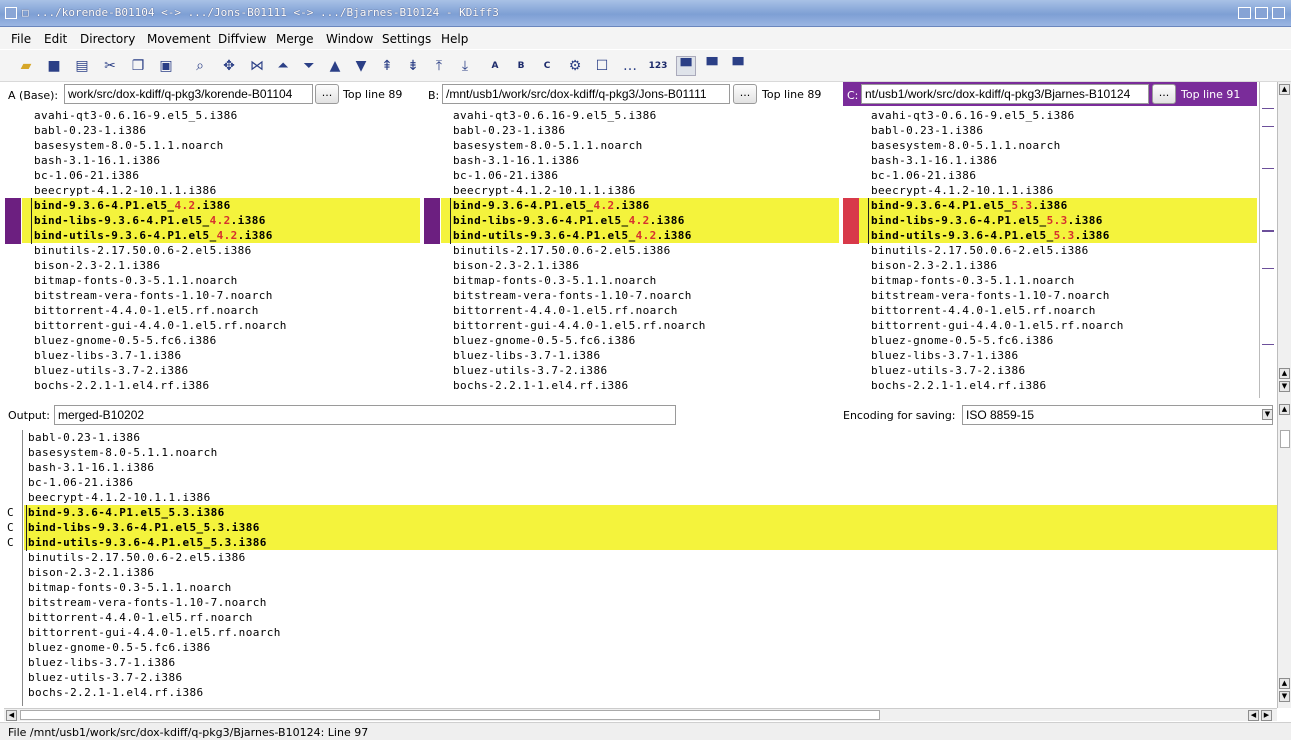 The height and width of the screenshot is (740, 1291). I want to click on next-conflict-icon: ⇟, so click(413, 66).